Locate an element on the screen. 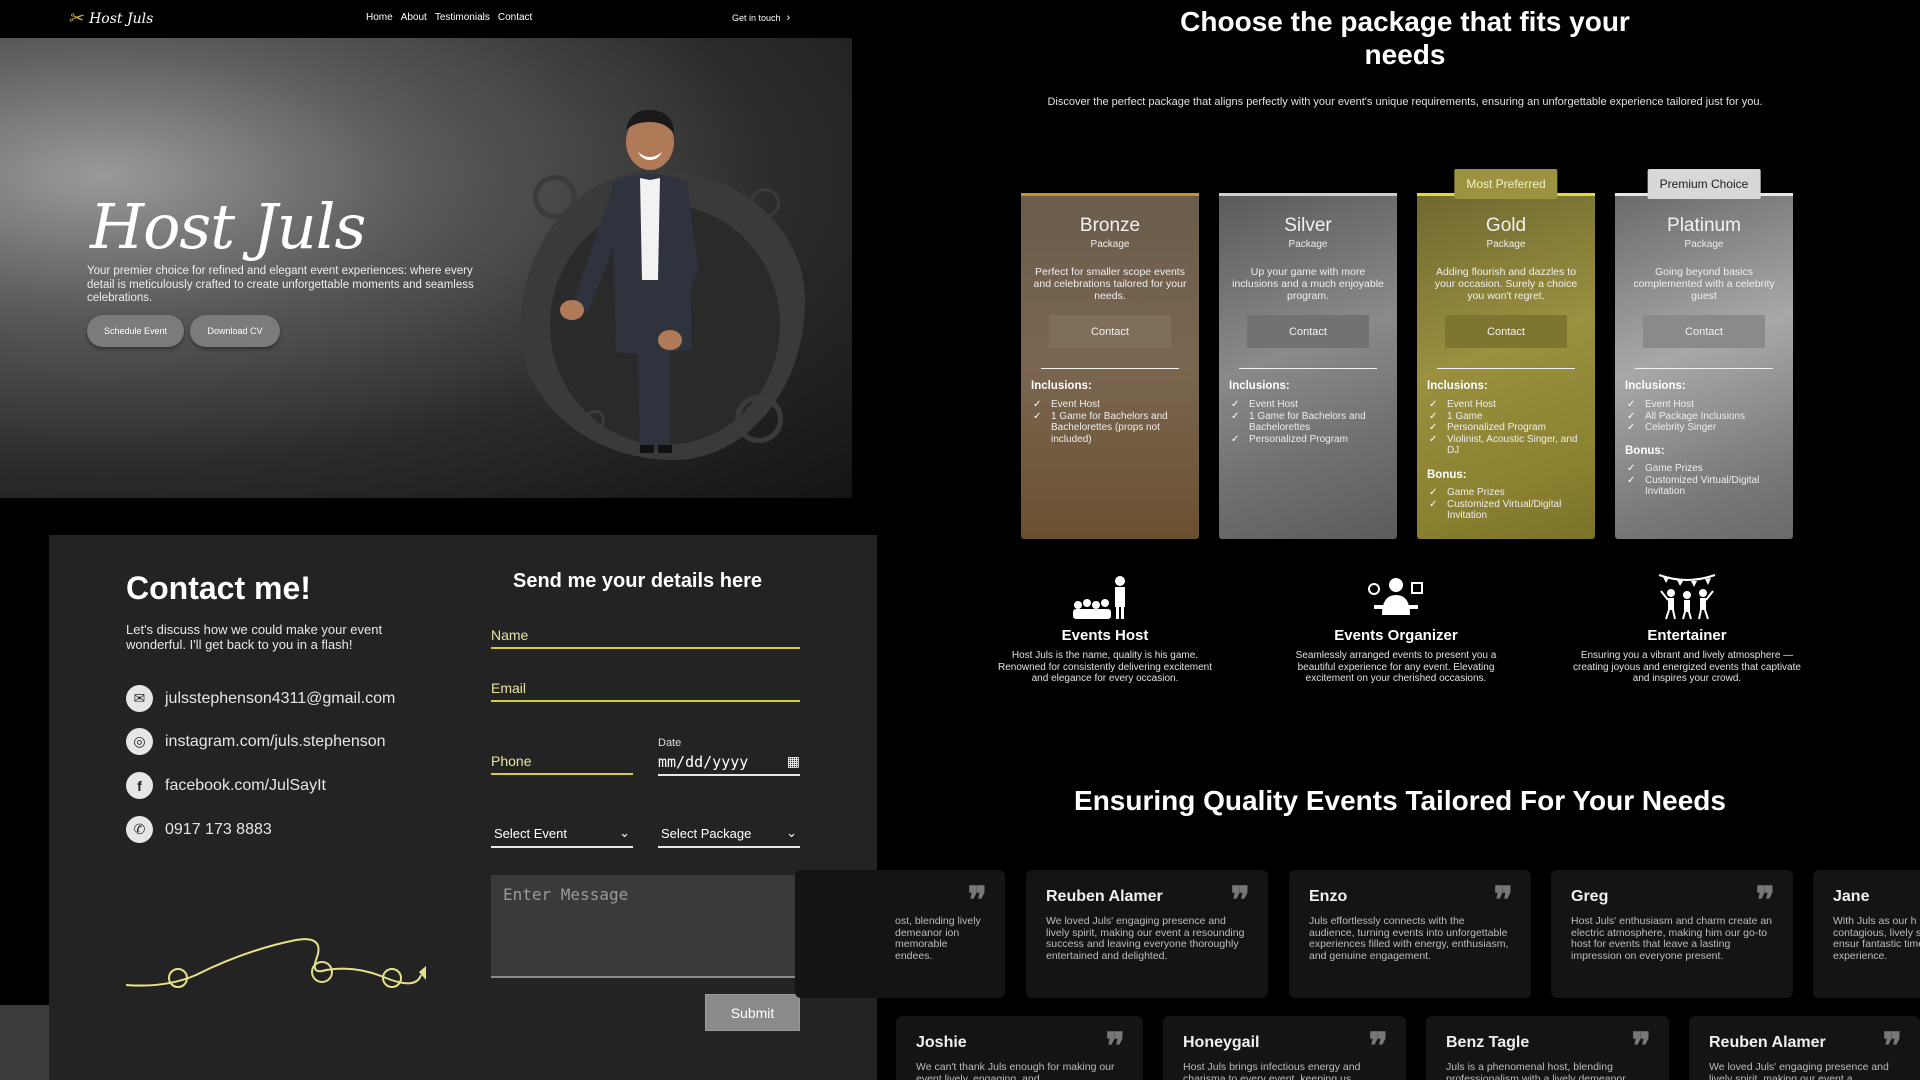  select-package-dropdown: Select Package ⌄ is located at coordinates (729, 834).